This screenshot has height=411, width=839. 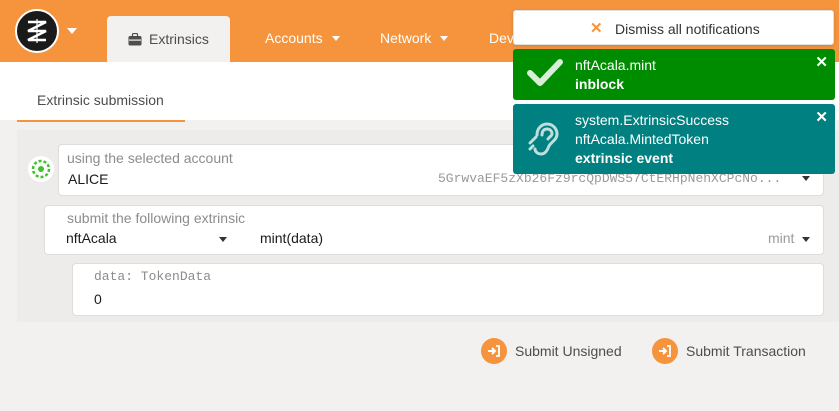 I want to click on checkmark-icon, so click(x=545, y=72).